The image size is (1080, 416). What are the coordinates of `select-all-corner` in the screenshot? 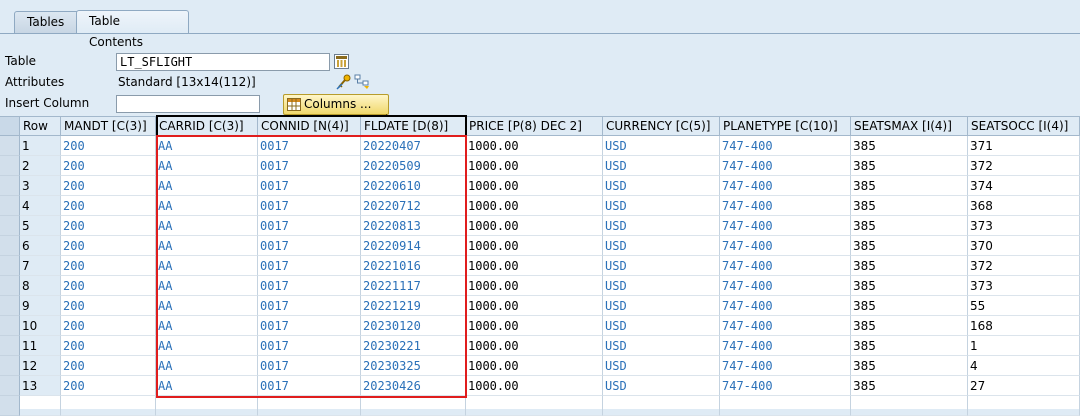 It's located at (10, 126).